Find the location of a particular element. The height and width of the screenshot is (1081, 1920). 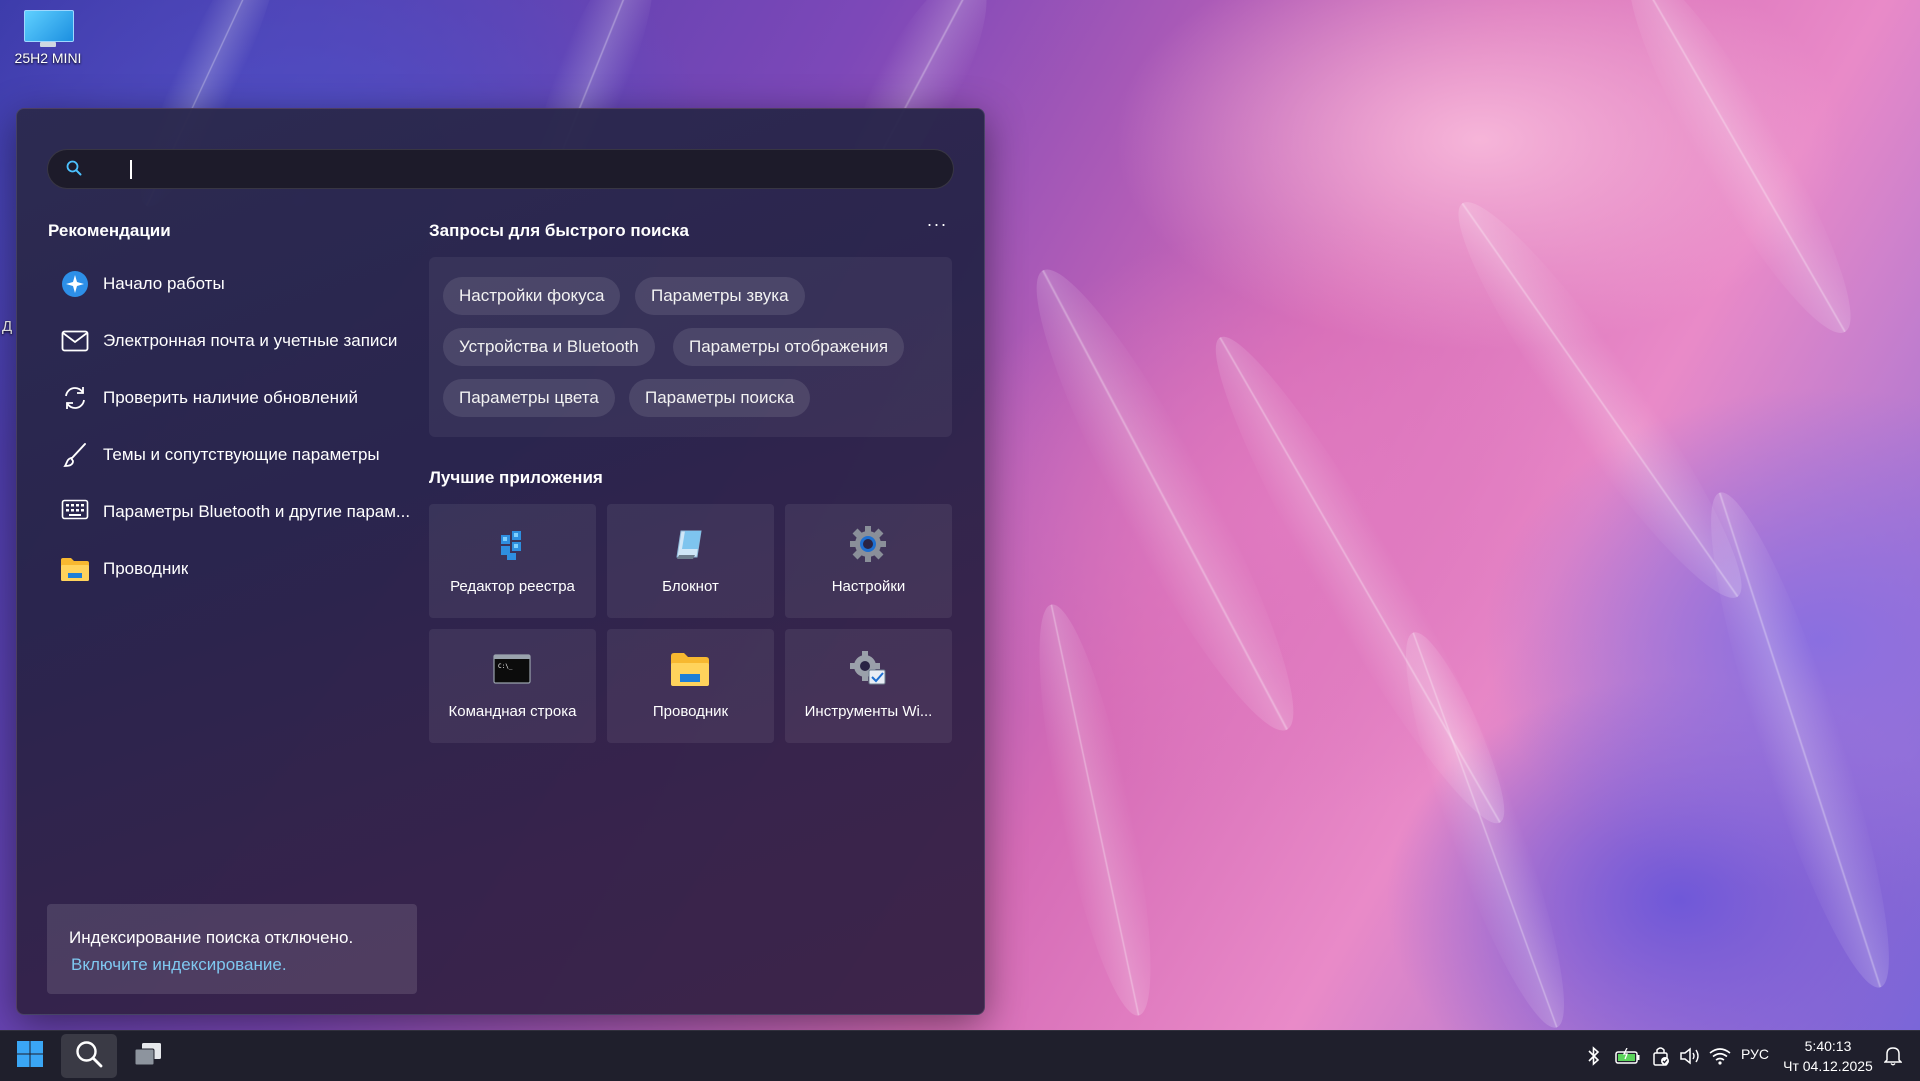

chip-devices-bluetooth: Устройства и Bluetooth is located at coordinates (549, 347).